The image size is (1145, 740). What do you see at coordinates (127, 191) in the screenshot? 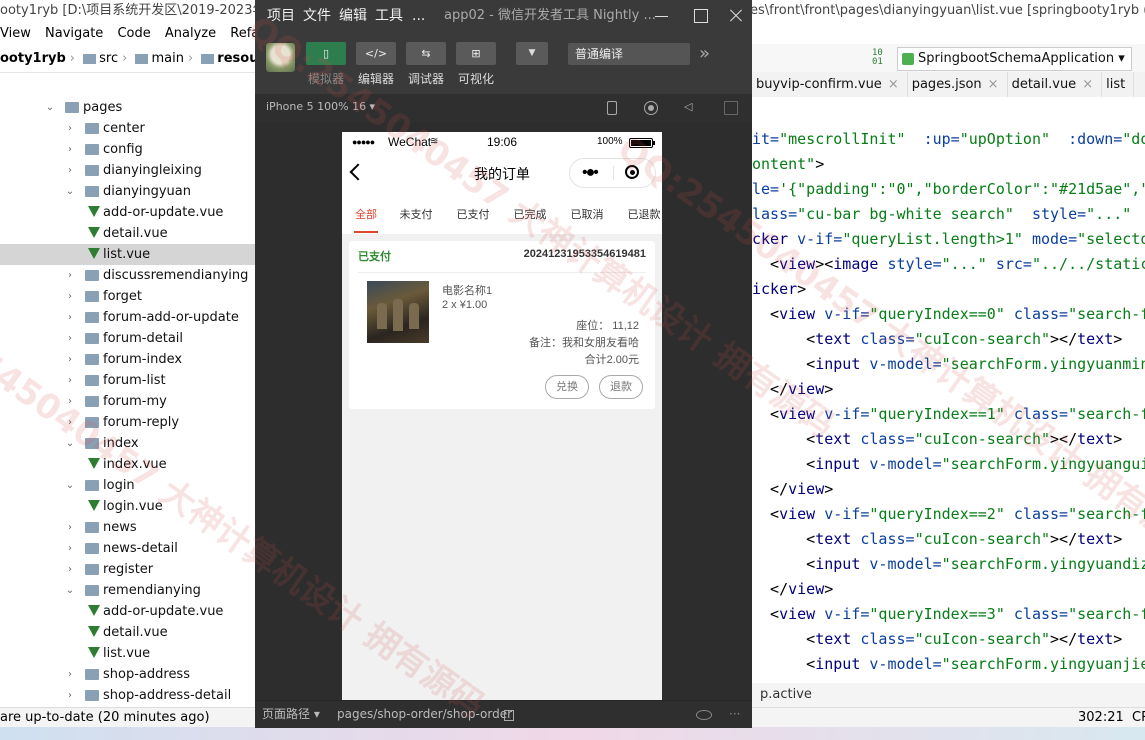
I see `tree-folder: ⌄ dianyingyuan` at bounding box center [127, 191].